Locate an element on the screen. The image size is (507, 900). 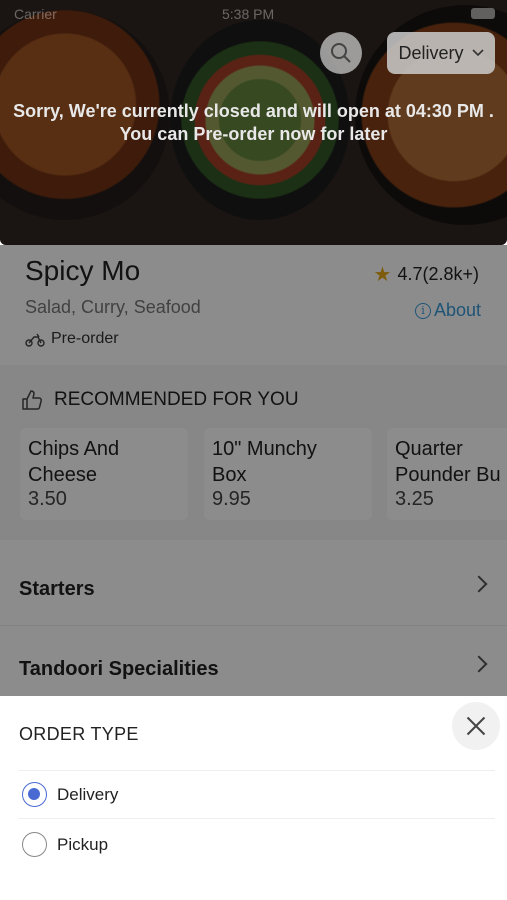
option-label: Pickup is located at coordinates (83, 844).